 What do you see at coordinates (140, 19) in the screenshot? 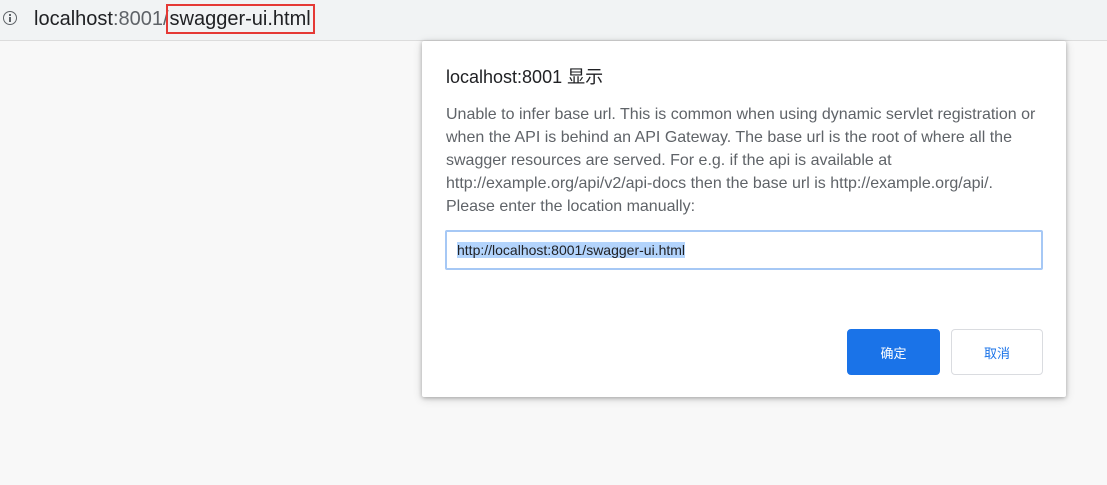
I see `url-port: :8001/` at bounding box center [140, 19].